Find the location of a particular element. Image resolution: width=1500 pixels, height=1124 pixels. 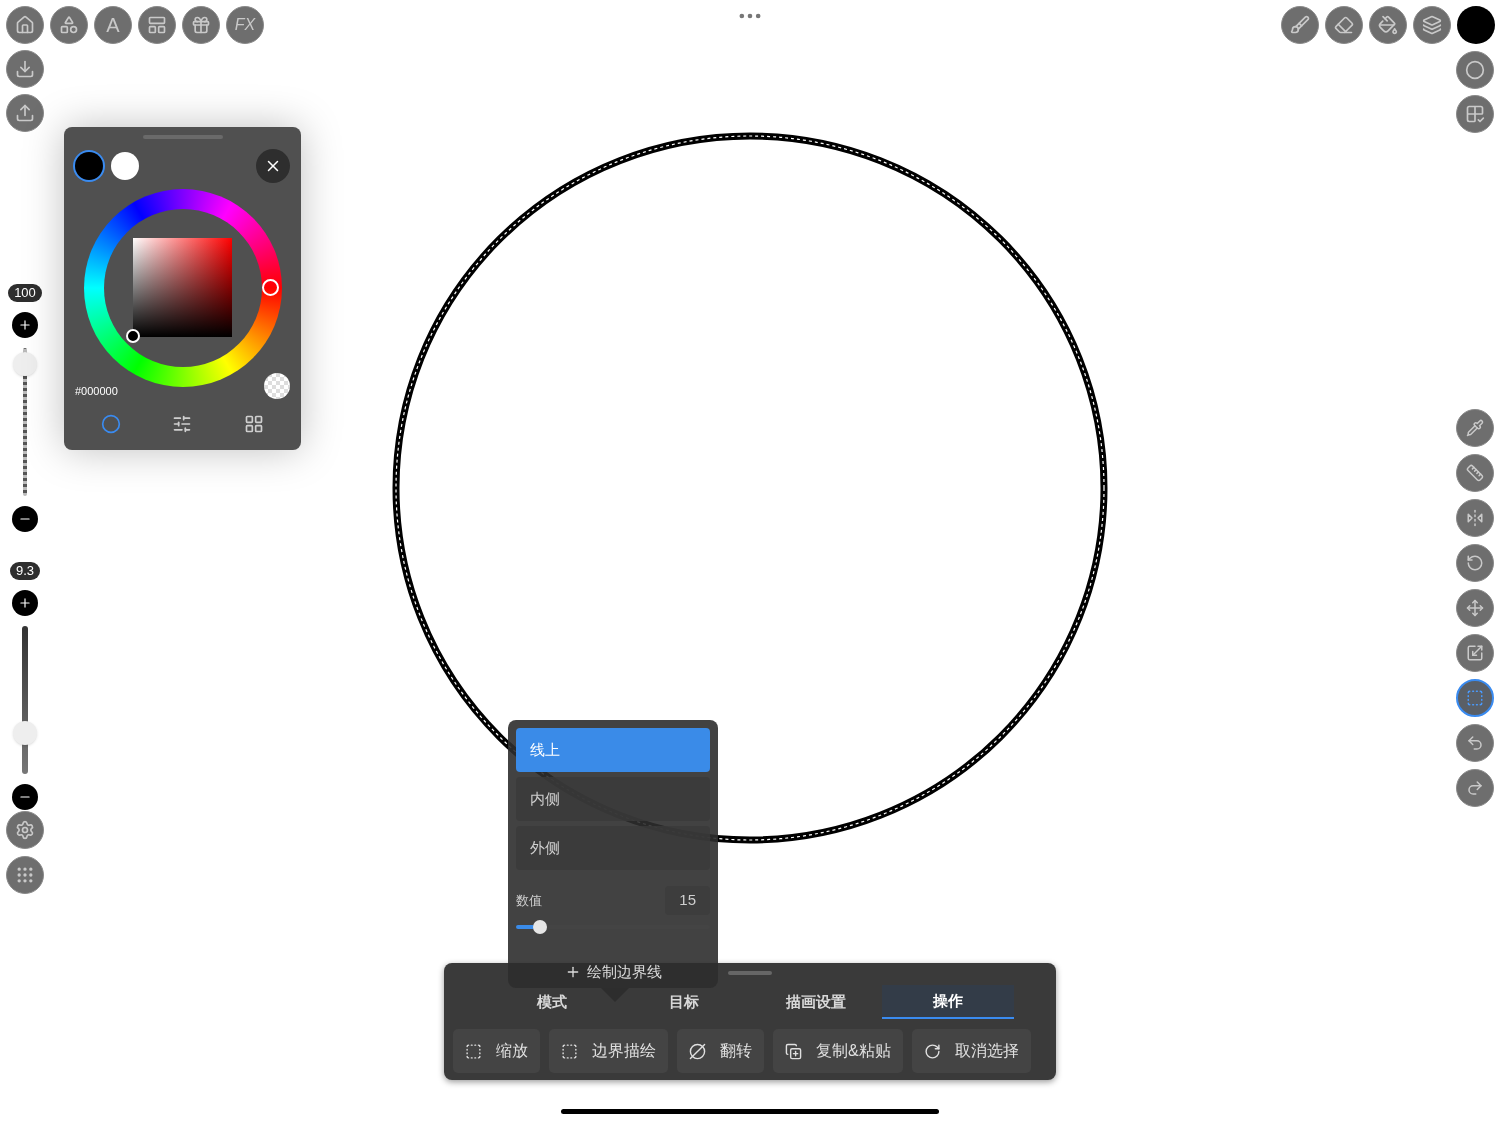

home-icon is located at coordinates (25, 25).